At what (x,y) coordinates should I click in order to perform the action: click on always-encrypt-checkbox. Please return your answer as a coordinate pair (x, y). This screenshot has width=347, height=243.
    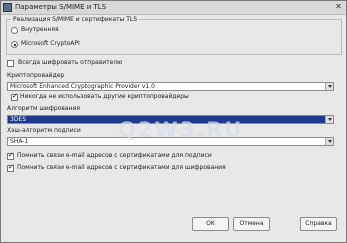
    Looking at the image, I should click on (10, 63).